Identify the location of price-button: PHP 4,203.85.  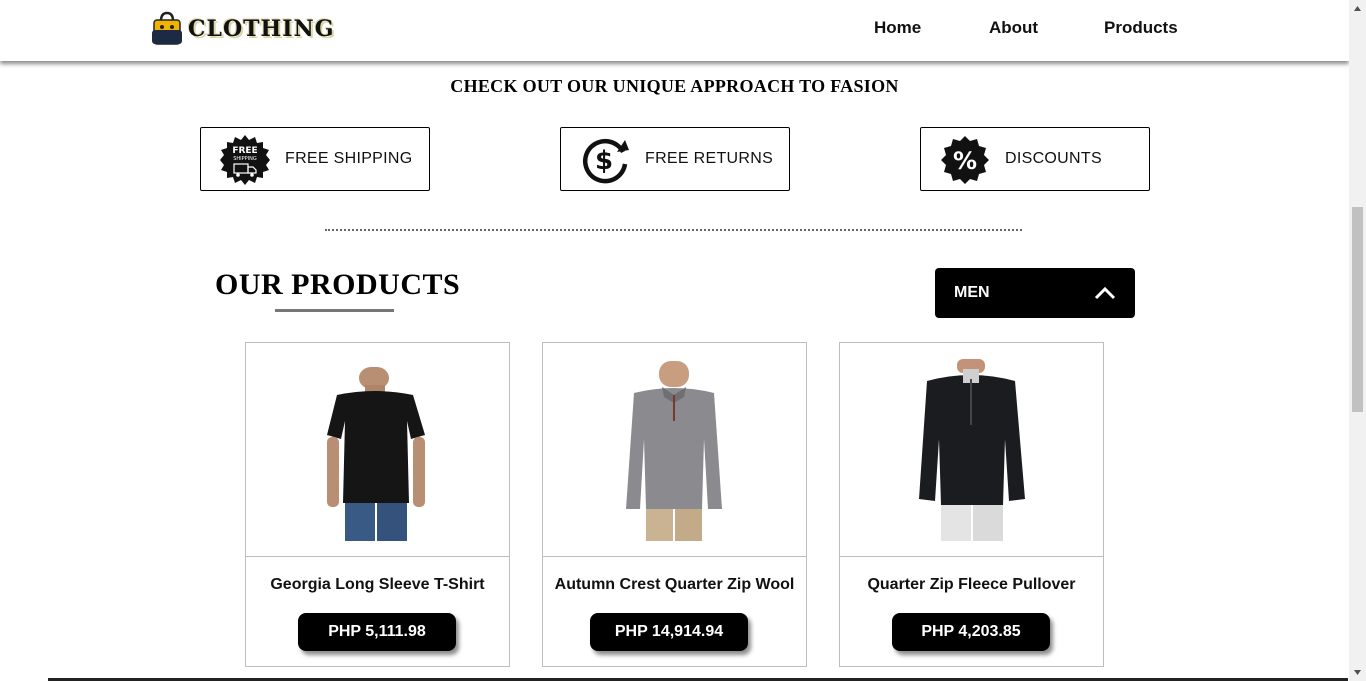
(971, 632).